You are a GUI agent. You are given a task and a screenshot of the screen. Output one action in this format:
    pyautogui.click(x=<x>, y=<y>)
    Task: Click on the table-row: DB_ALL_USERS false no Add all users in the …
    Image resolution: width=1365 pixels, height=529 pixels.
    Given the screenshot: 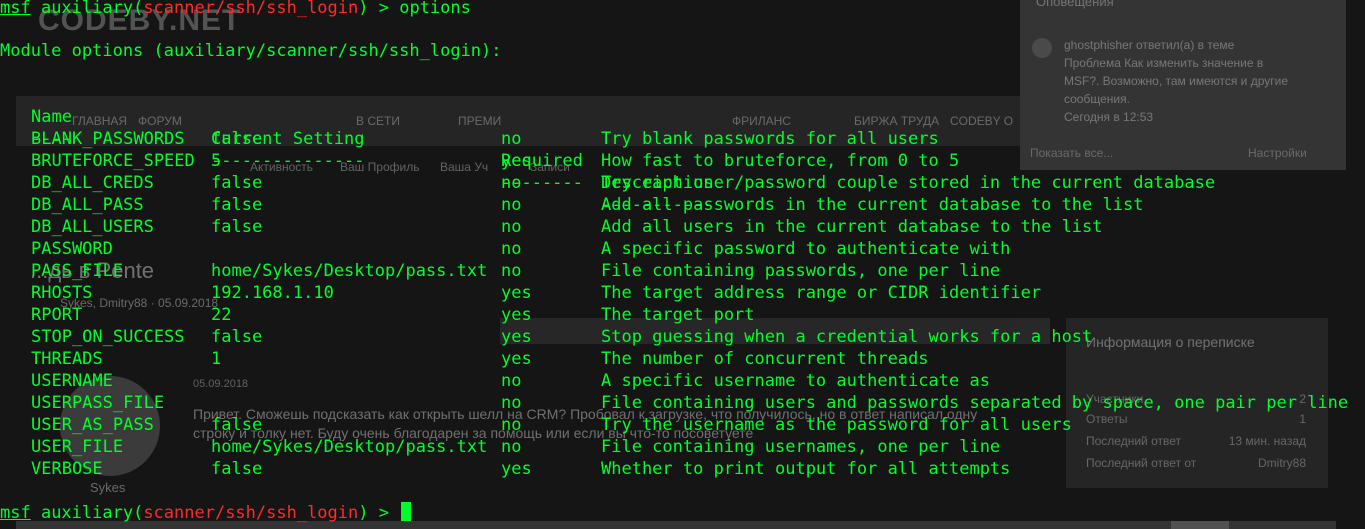 What is the action you would take?
    pyautogui.click(x=682, y=227)
    